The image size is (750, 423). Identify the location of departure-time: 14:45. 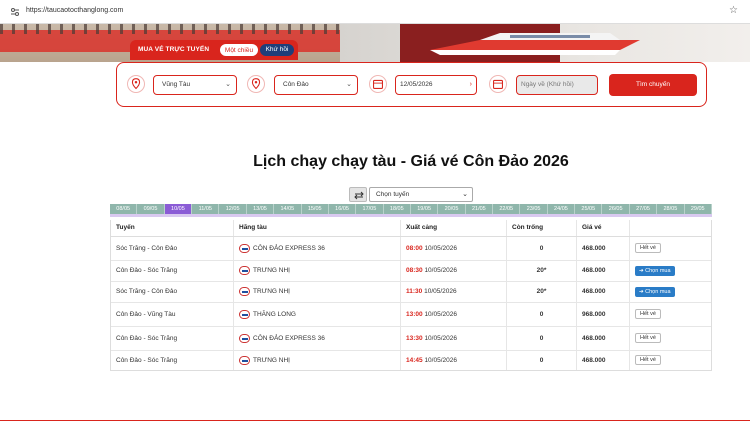
(414, 360).